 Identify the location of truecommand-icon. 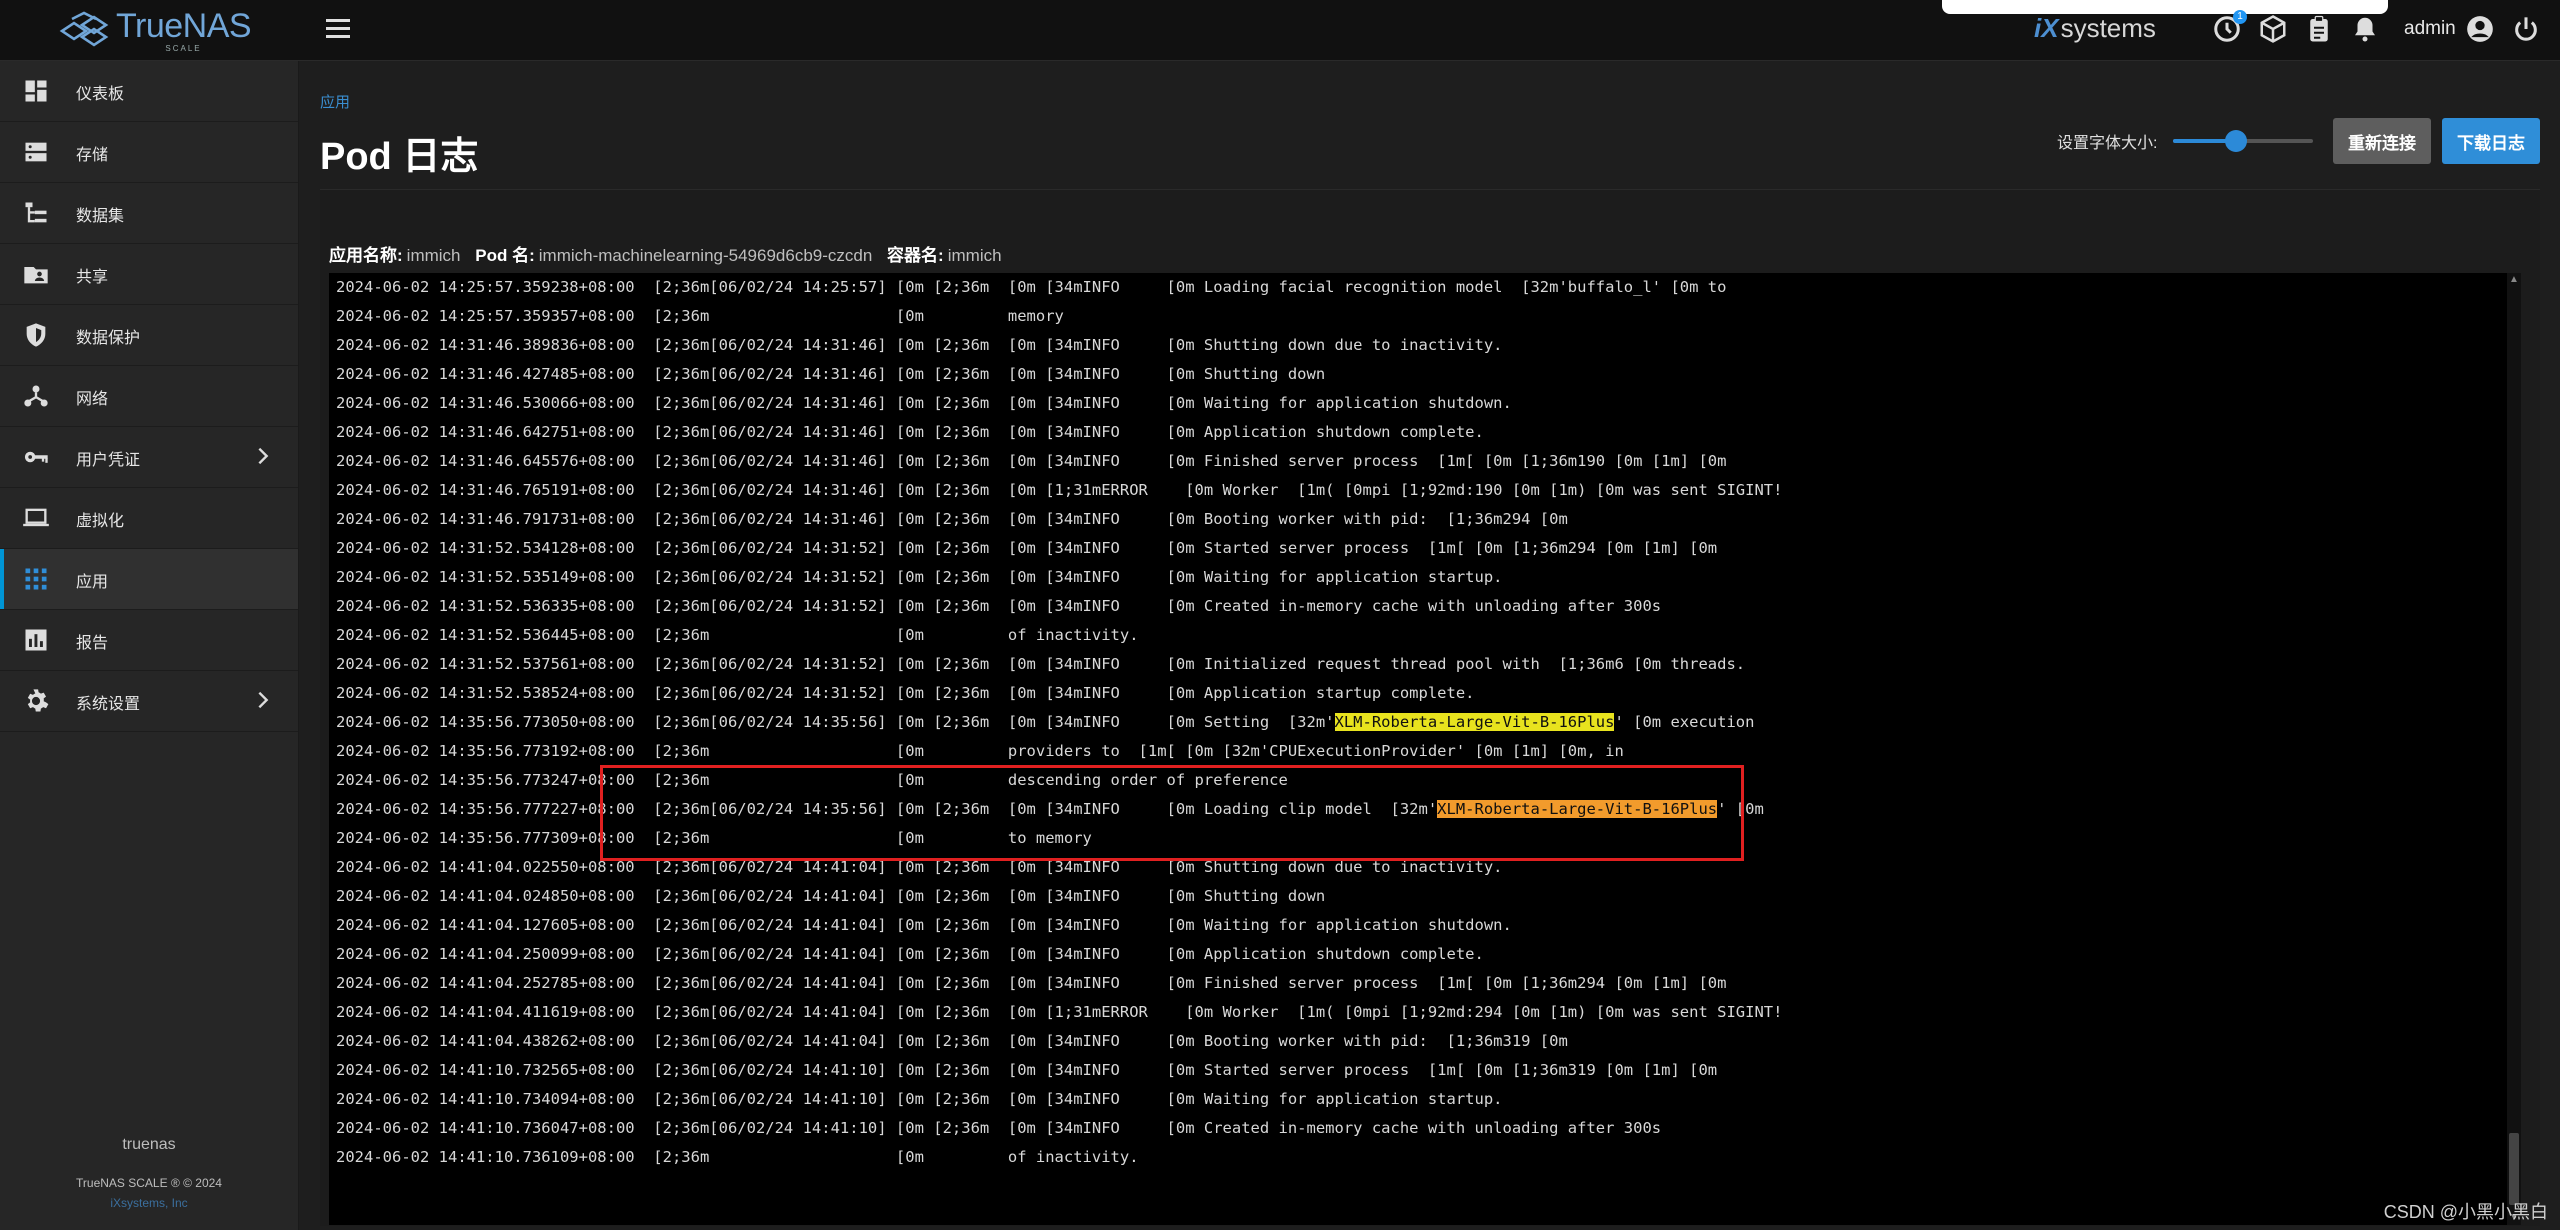
(2273, 29).